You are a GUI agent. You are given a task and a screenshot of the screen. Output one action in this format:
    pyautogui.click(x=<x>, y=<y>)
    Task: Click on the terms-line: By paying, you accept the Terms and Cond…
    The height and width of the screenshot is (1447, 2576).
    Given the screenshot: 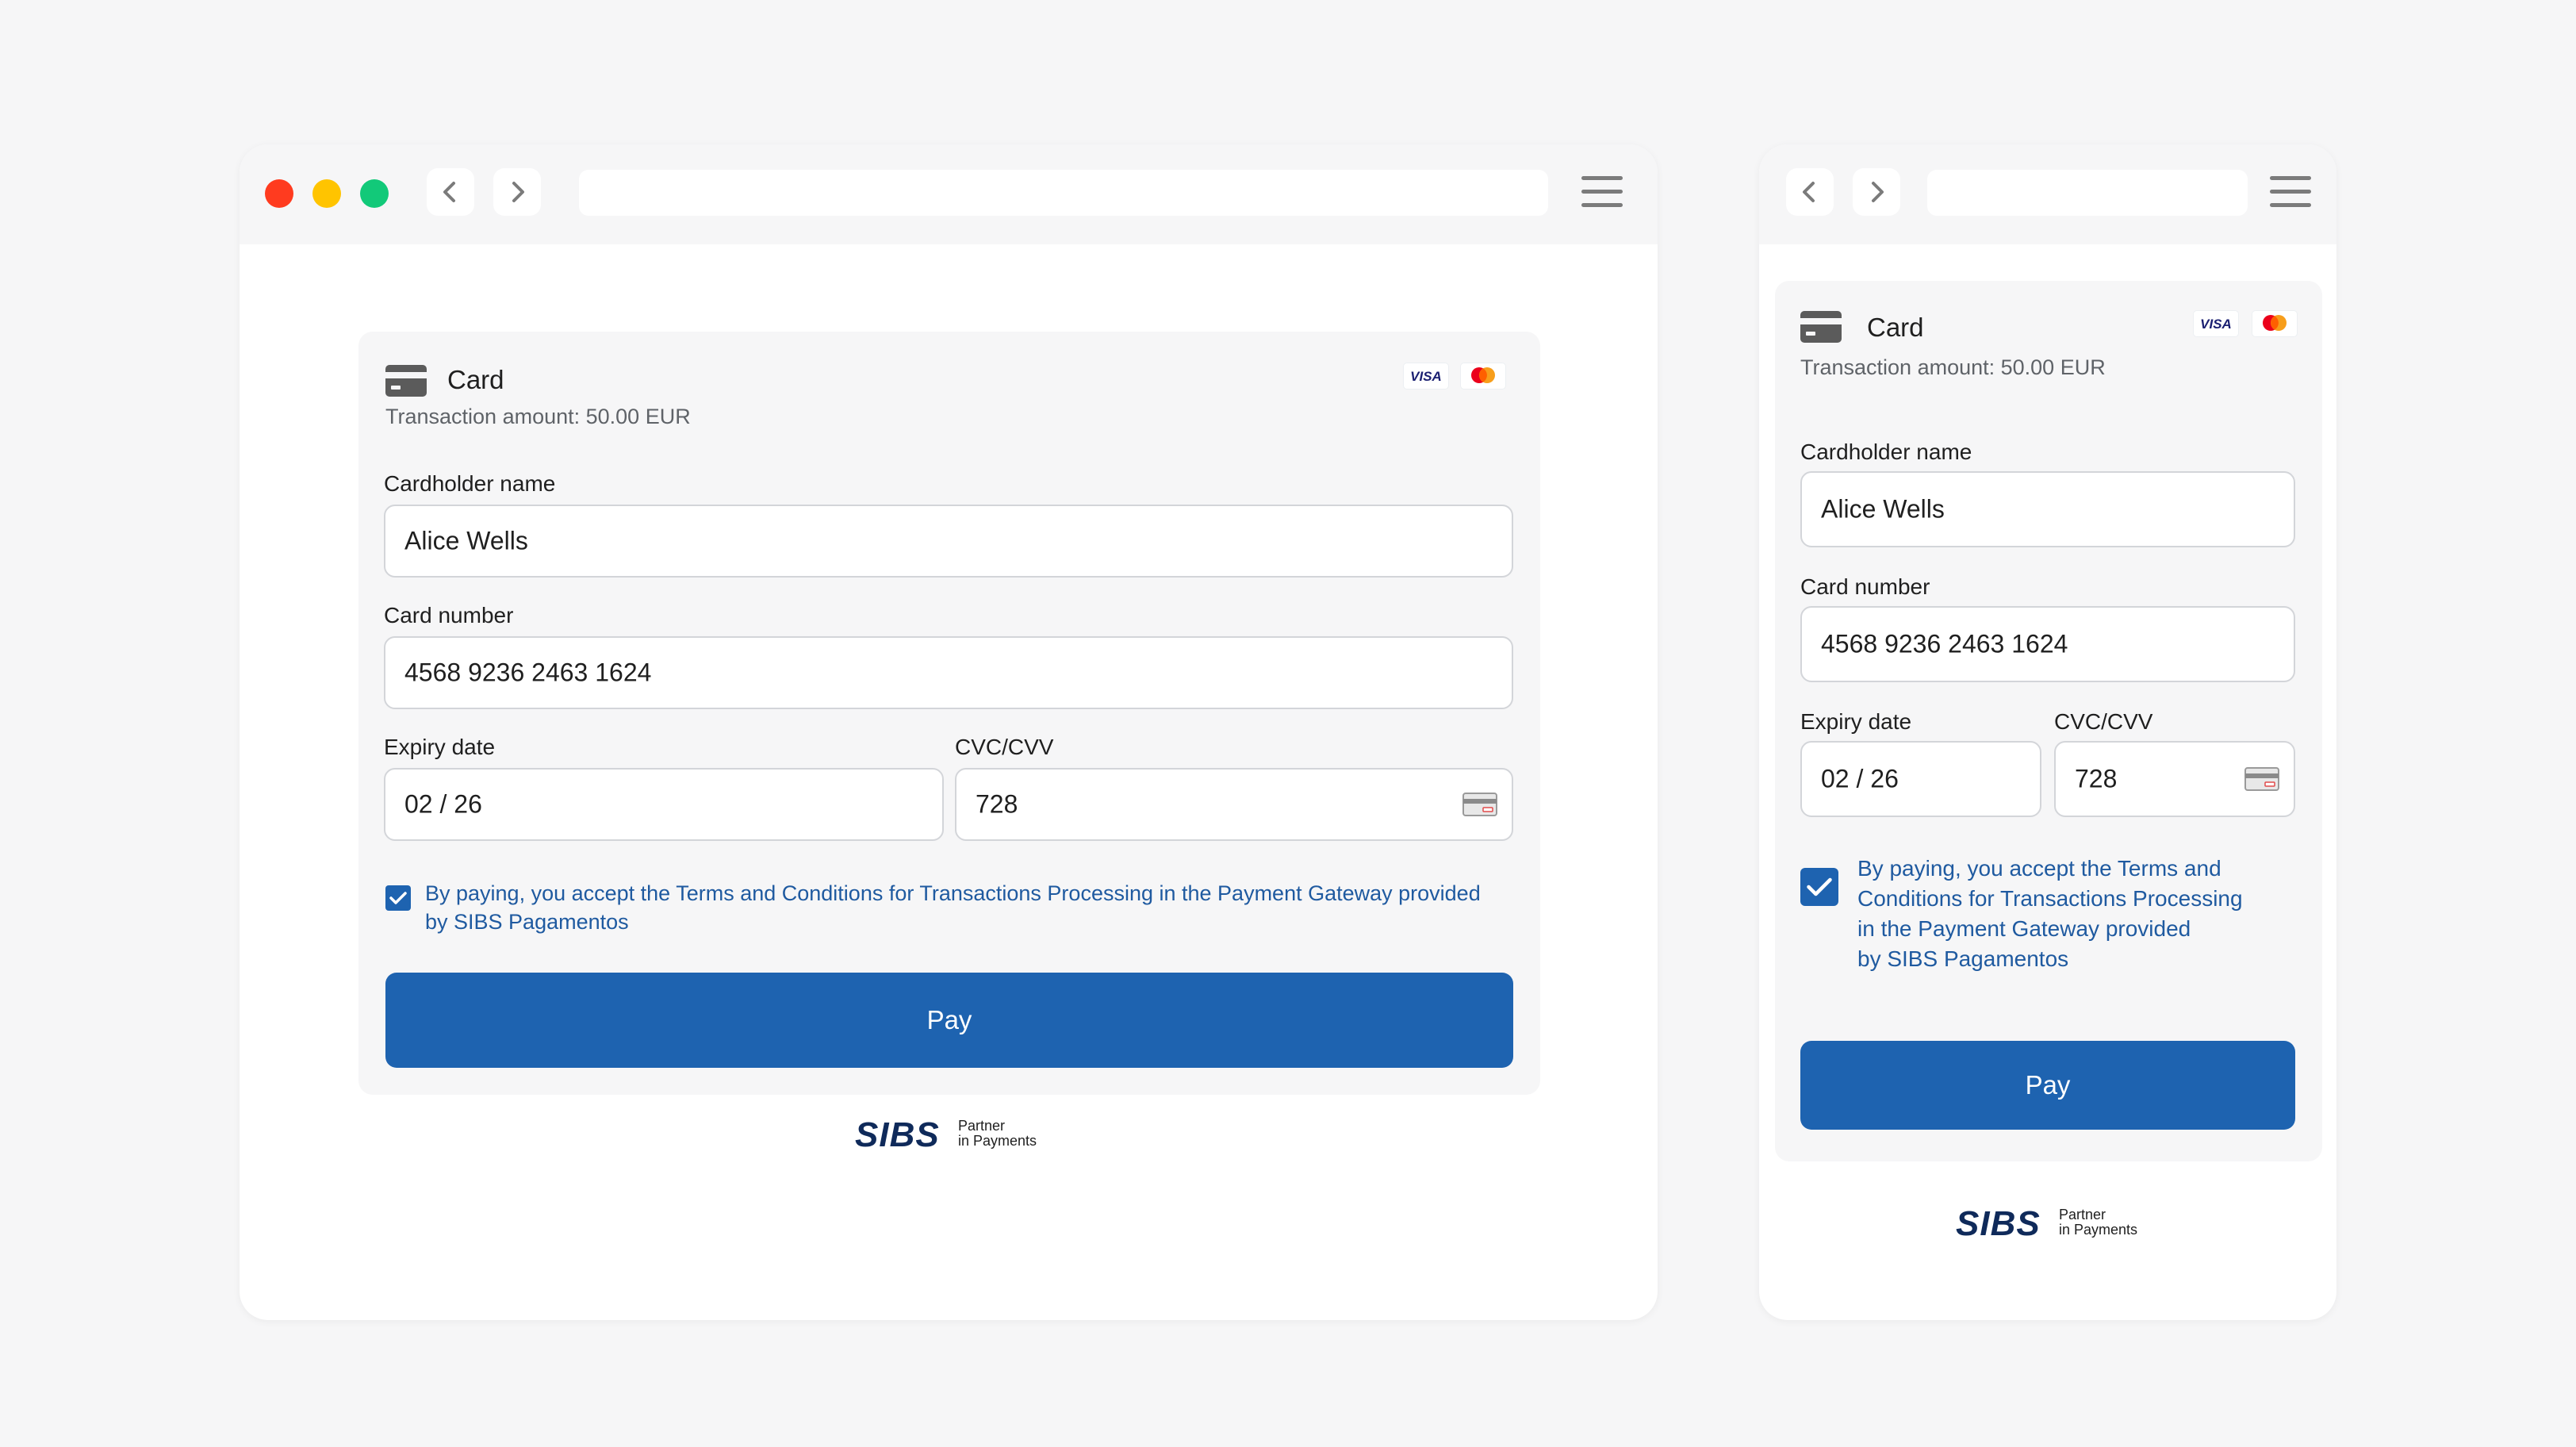 What is the action you would take?
    pyautogui.click(x=953, y=893)
    